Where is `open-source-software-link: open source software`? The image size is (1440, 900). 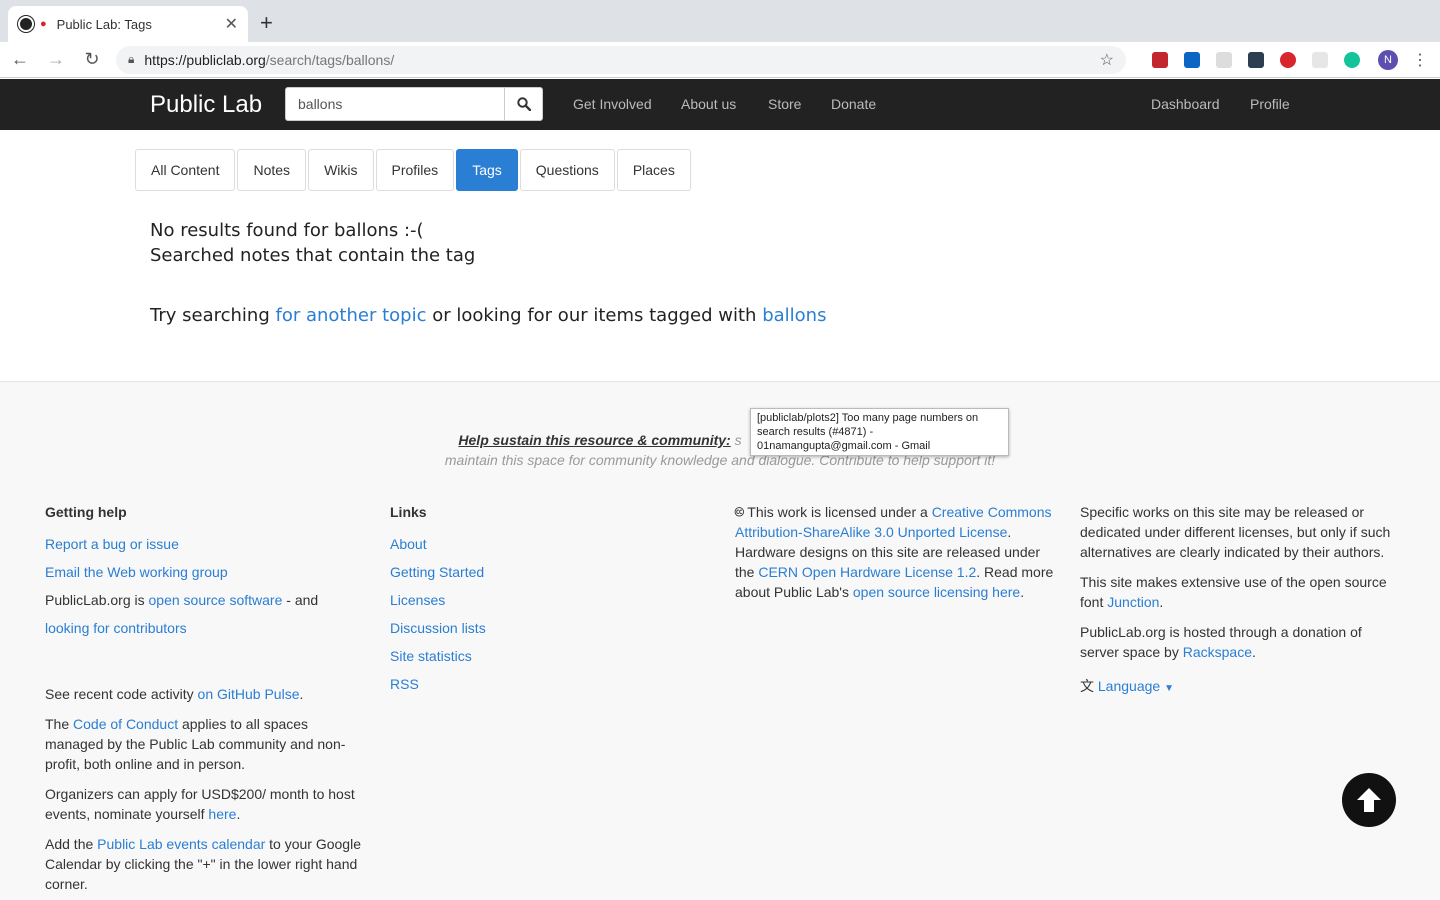 open-source-software-link: open source software is located at coordinates (216, 600).